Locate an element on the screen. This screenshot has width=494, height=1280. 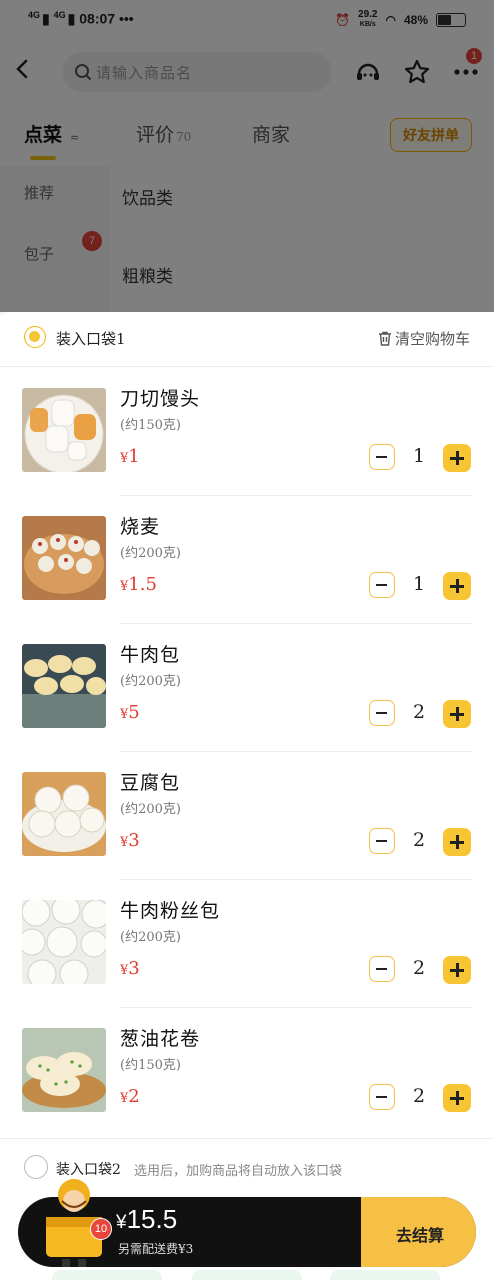
item-price: ¥5 is located at coordinates (130, 712).